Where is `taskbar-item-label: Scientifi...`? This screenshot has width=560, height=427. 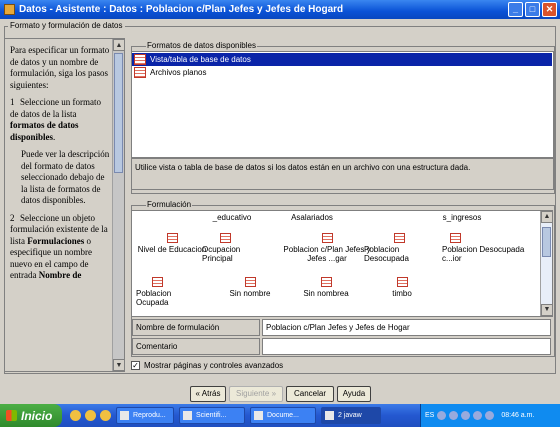
taskbar-item-label: Scientifi... is located at coordinates (211, 415).